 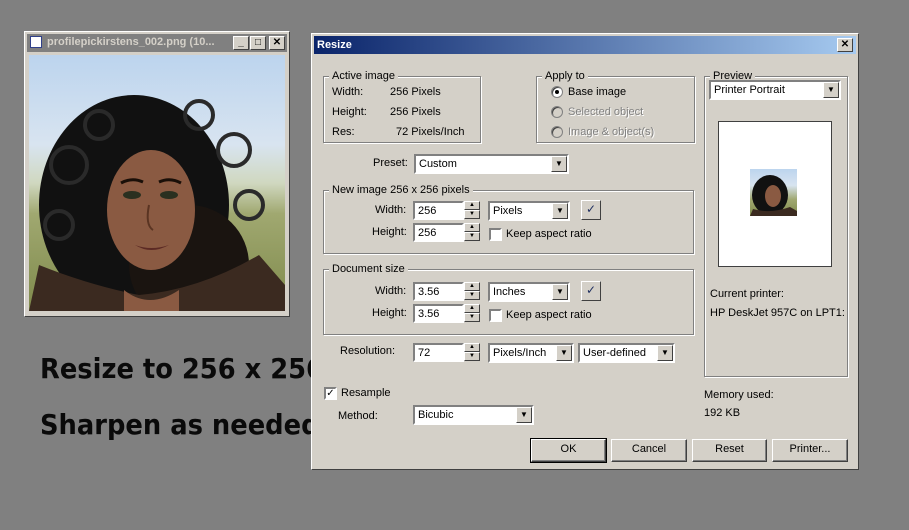 I want to click on doc-width-label: Width:, so click(x=391, y=291).